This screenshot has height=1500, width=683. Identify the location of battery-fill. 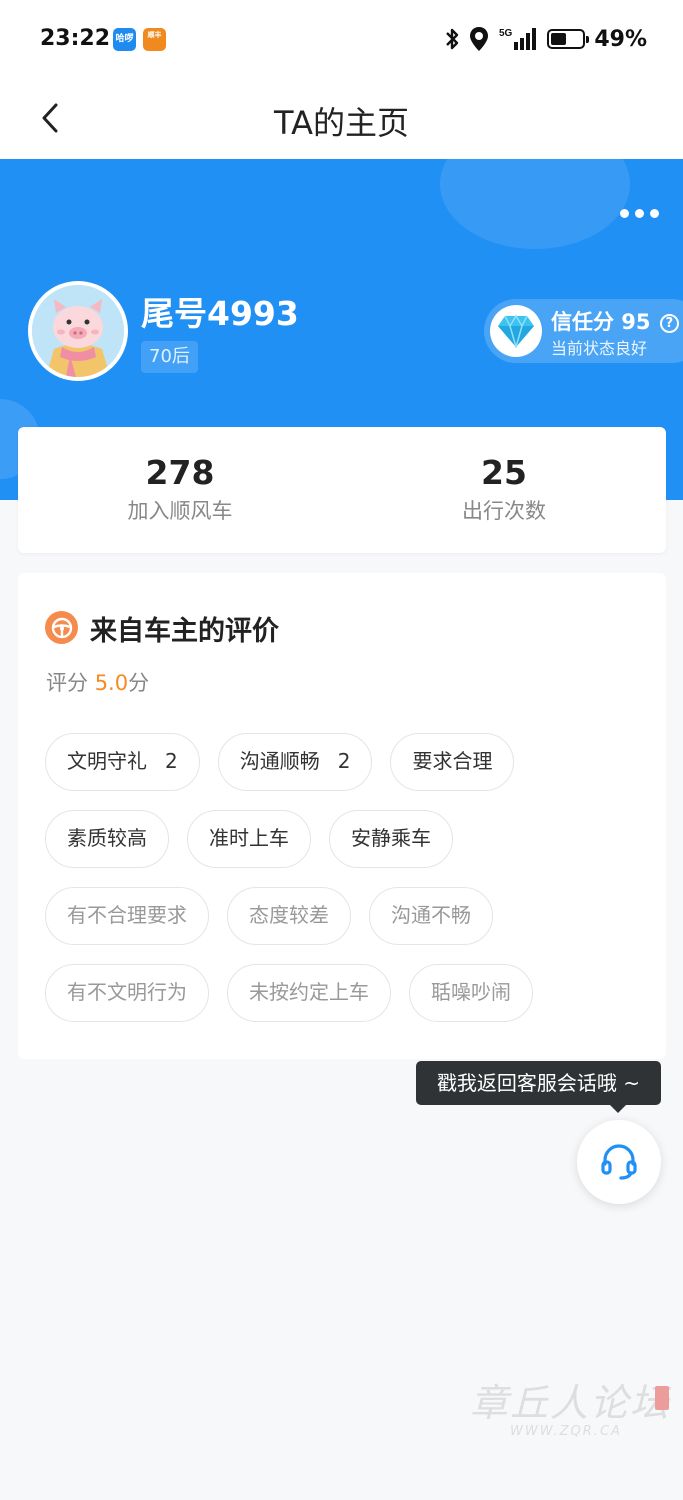
(558, 39).